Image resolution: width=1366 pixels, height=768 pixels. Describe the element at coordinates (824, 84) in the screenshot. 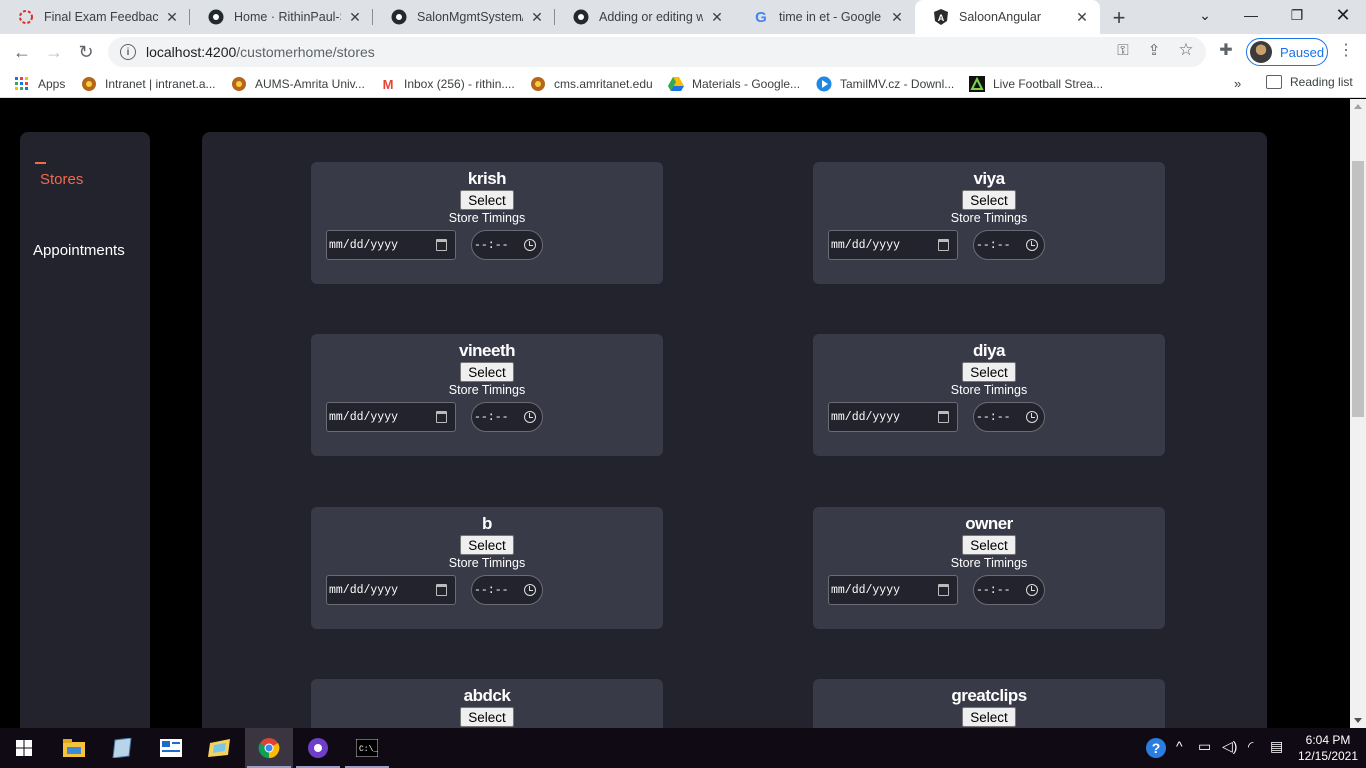

I see `play-icon` at that location.